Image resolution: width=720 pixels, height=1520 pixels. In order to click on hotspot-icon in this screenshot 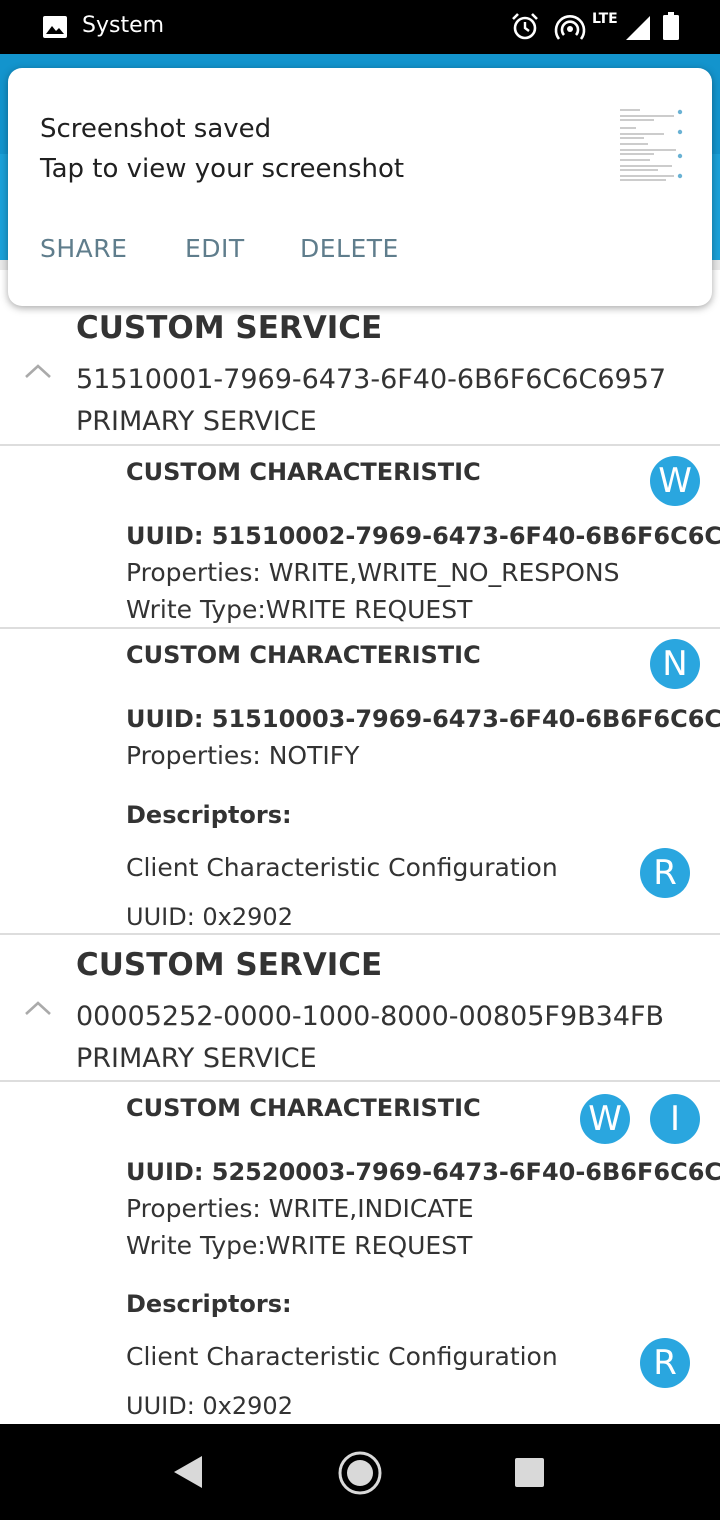, I will do `click(570, 27)`.